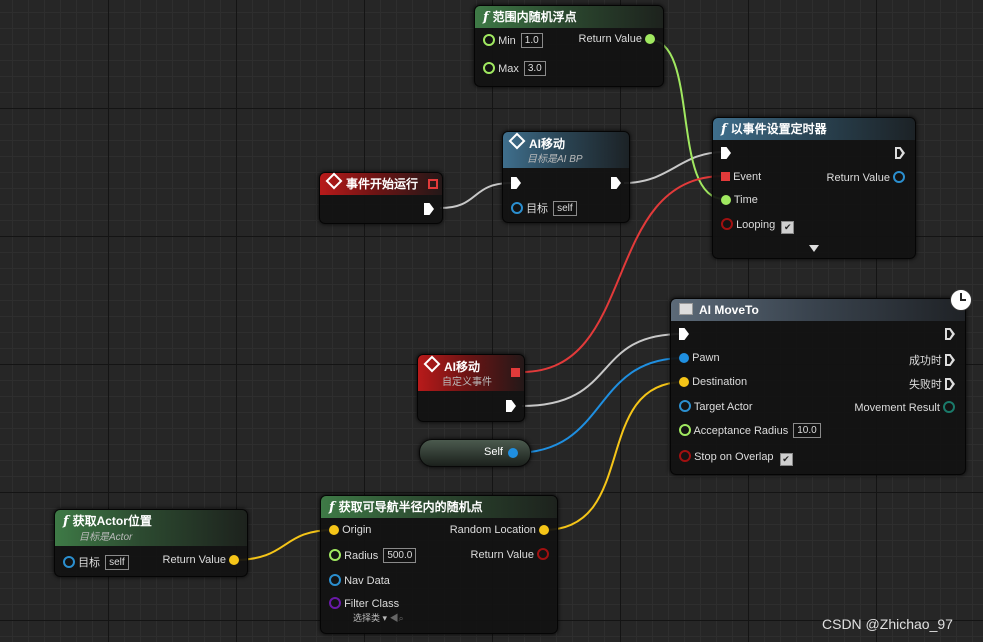 This screenshot has height=642, width=983. I want to click on node-header: AI移动 目标是AI BP, so click(566, 150).